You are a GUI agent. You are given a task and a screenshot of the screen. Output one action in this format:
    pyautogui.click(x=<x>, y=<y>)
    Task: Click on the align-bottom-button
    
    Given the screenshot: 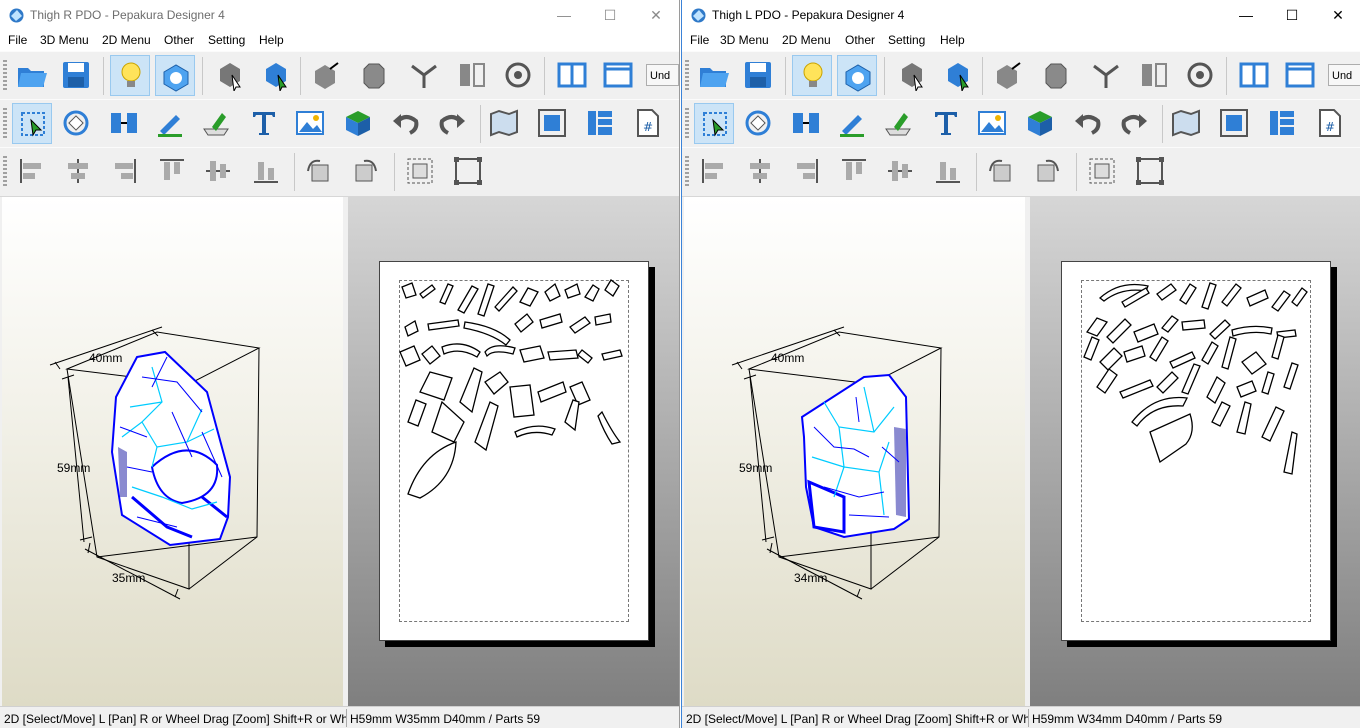 What is the action you would take?
    pyautogui.click(x=948, y=171)
    